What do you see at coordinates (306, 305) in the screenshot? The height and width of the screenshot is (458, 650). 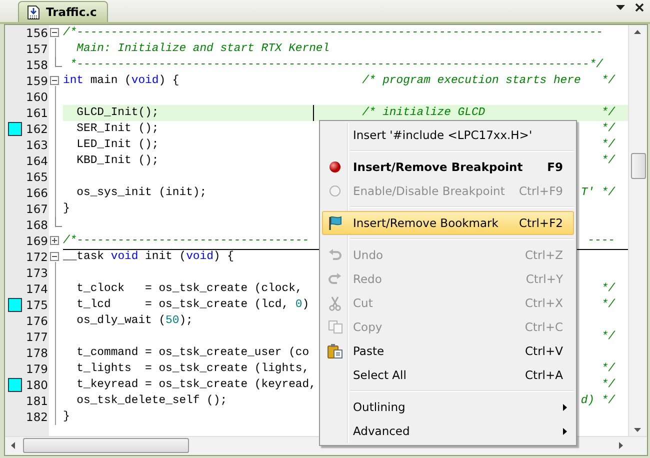 I see `code-text: )` at bounding box center [306, 305].